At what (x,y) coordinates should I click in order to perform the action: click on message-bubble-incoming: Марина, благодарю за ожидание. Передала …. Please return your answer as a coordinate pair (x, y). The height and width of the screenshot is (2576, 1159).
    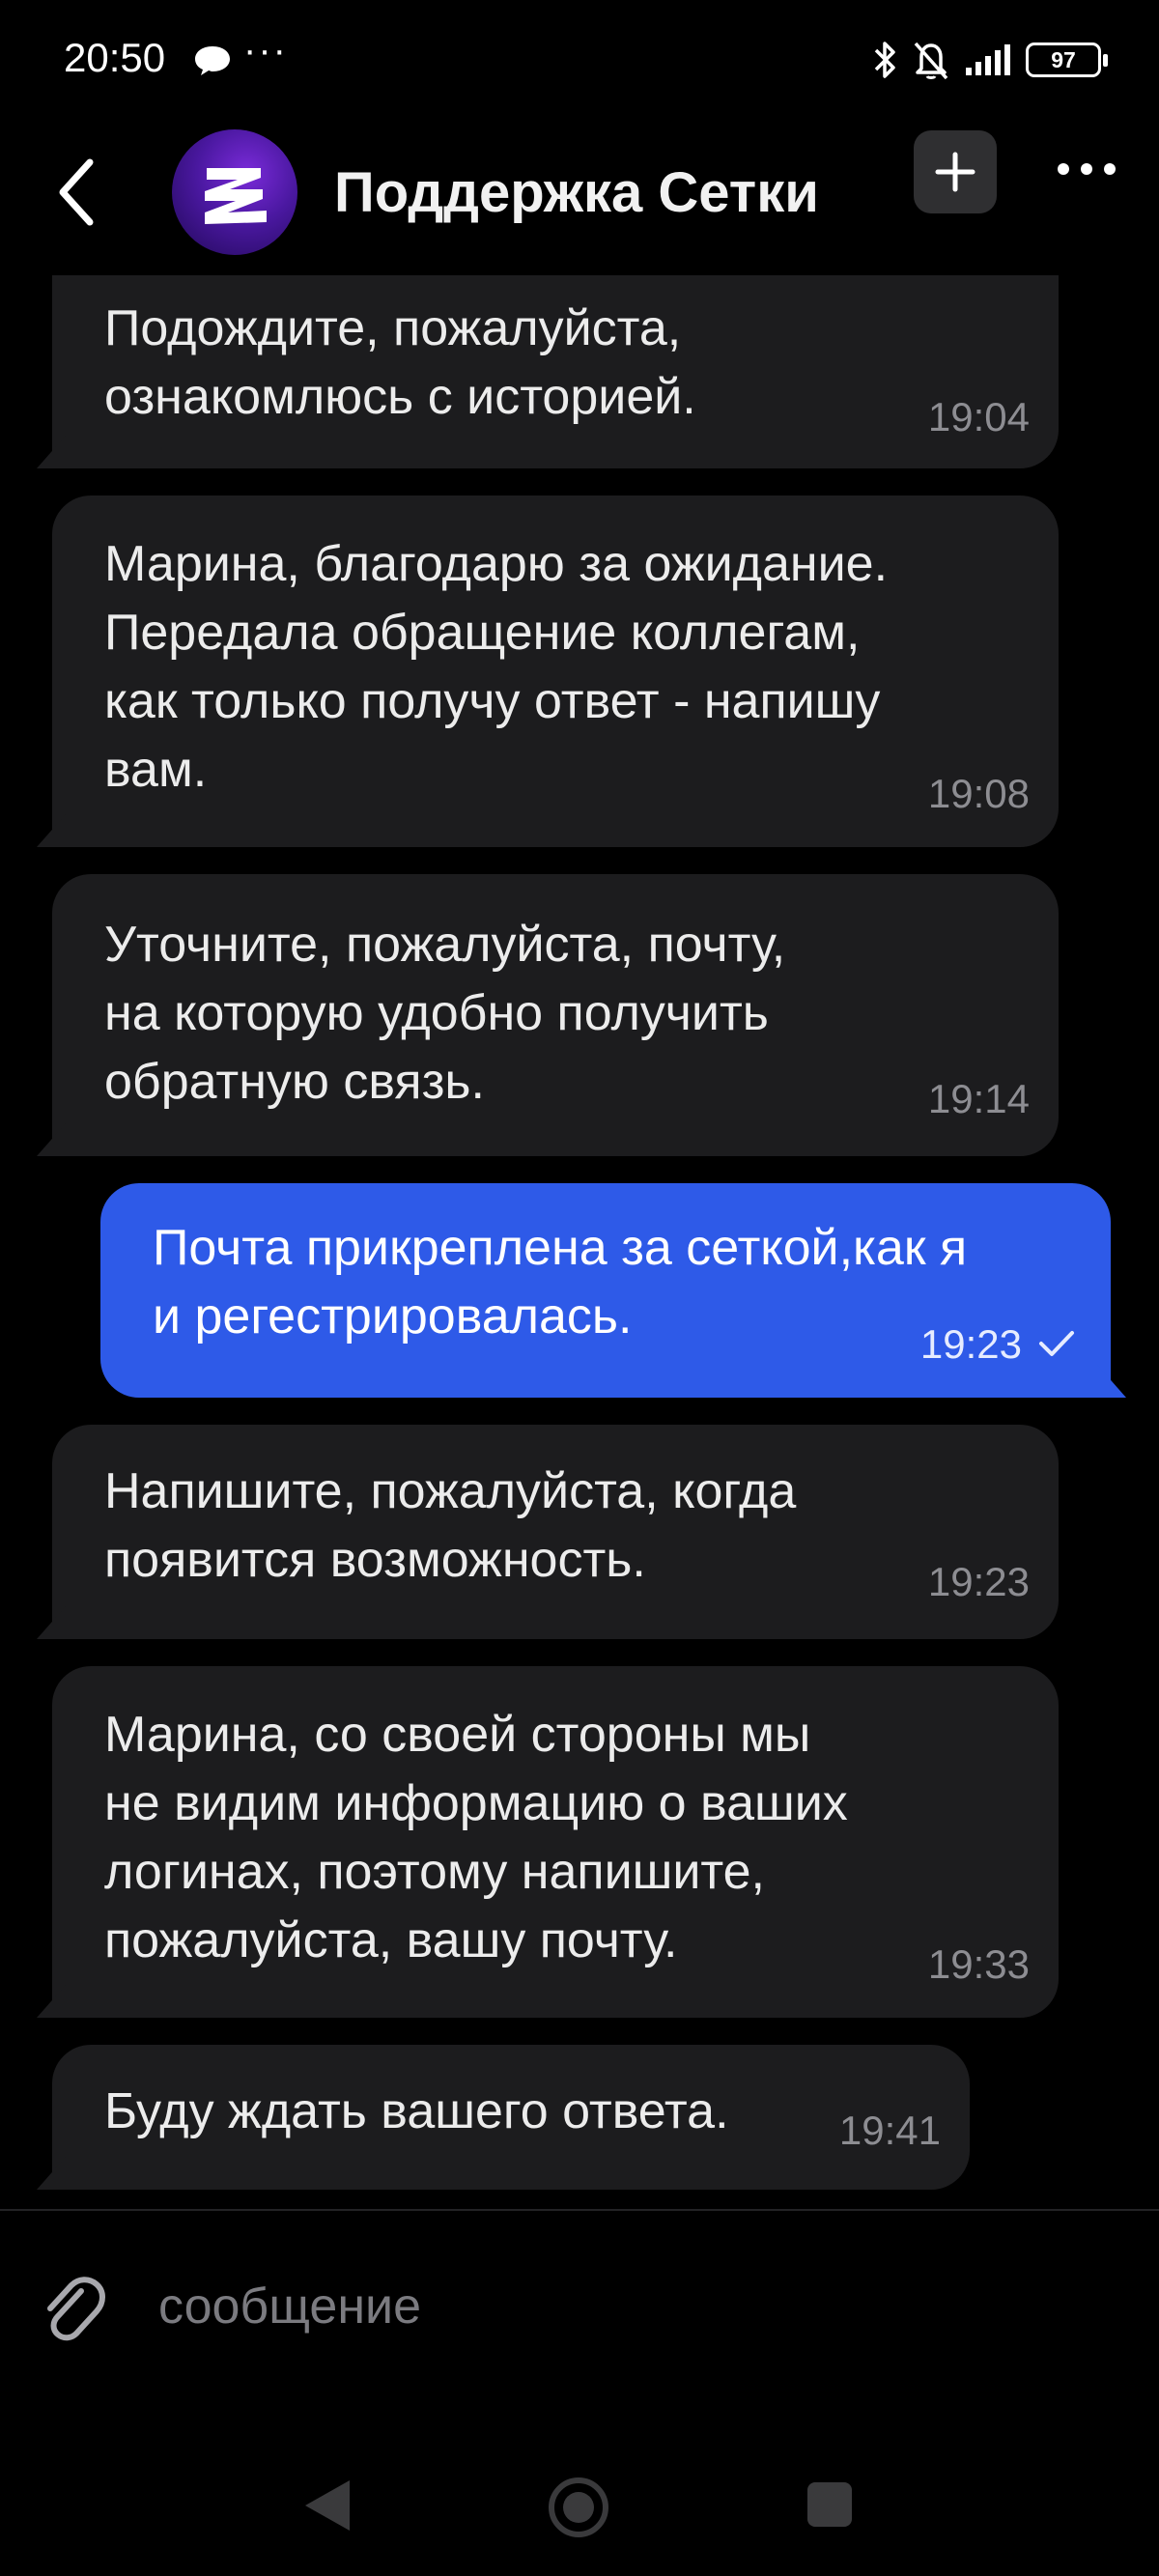
    Looking at the image, I should click on (555, 671).